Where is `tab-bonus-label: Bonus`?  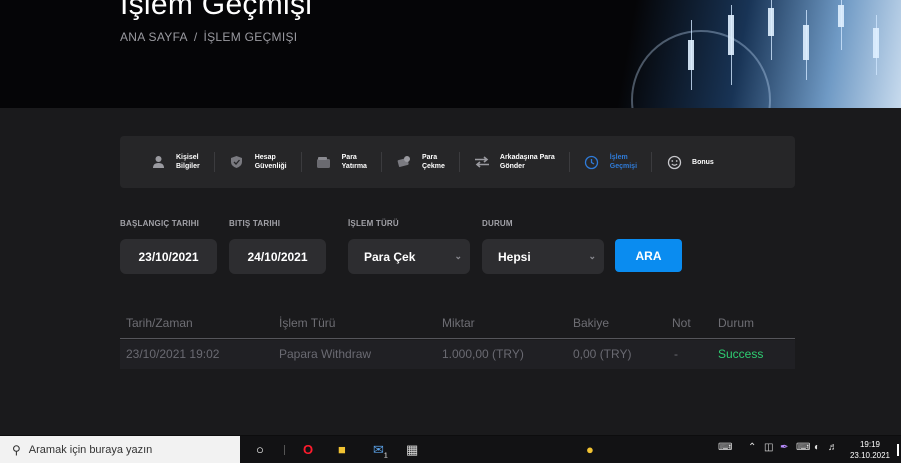 tab-bonus-label: Bonus is located at coordinates (703, 162).